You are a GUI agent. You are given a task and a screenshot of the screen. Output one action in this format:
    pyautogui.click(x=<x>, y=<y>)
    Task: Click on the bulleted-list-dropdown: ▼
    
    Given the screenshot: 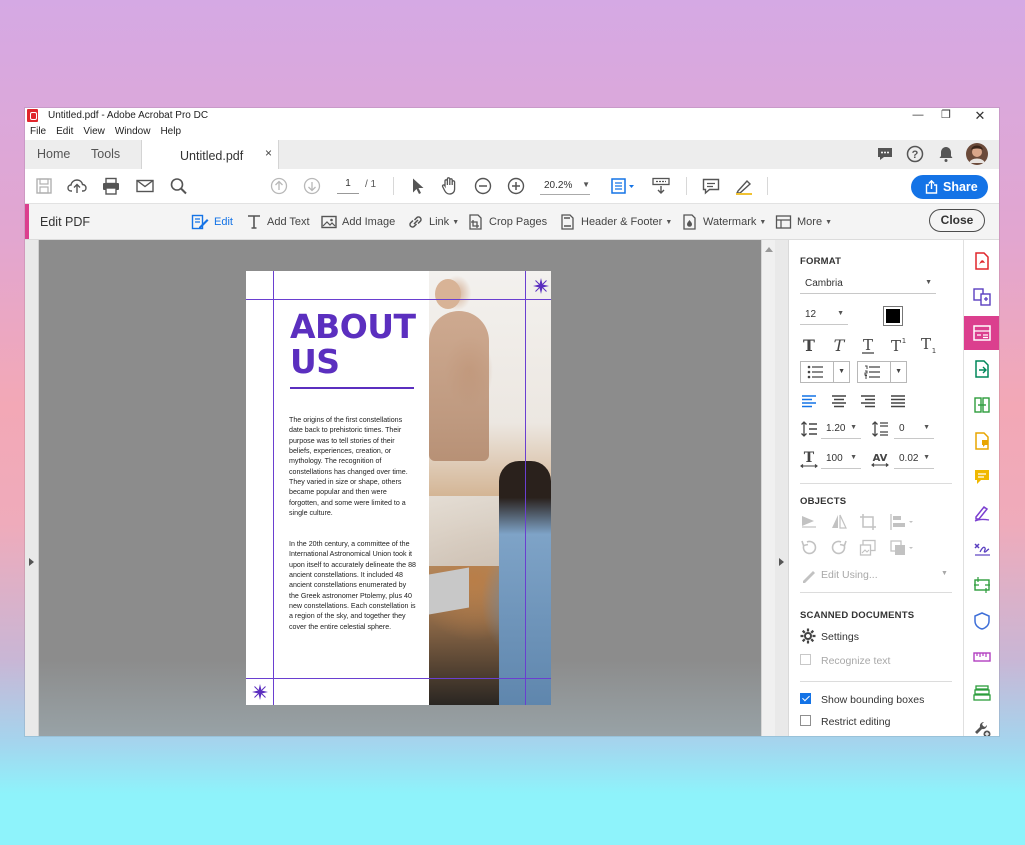 What is the action you would take?
    pyautogui.click(x=825, y=372)
    